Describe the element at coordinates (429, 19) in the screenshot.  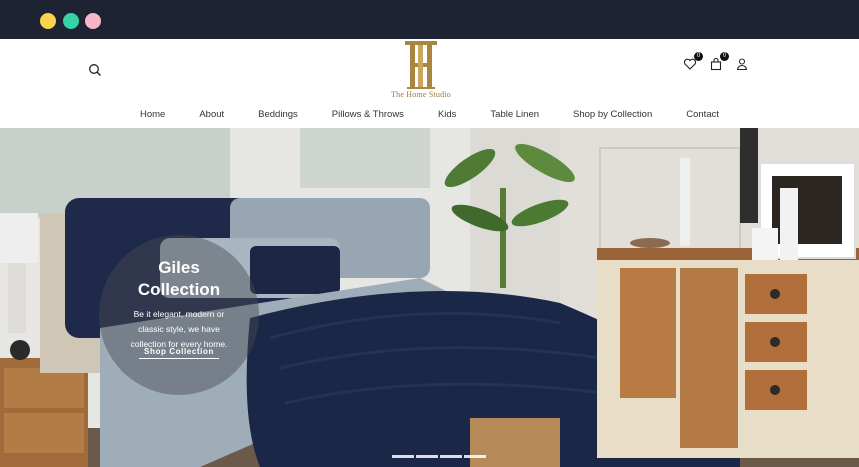
I see `window-chrome` at that location.